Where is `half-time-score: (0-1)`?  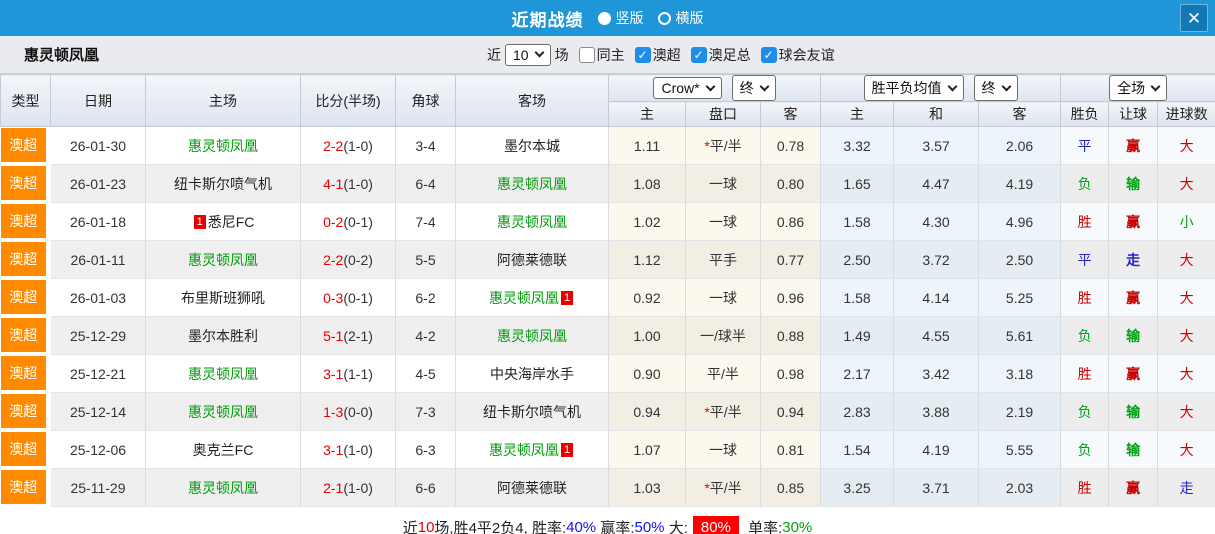 half-time-score: (0-1) is located at coordinates (358, 221).